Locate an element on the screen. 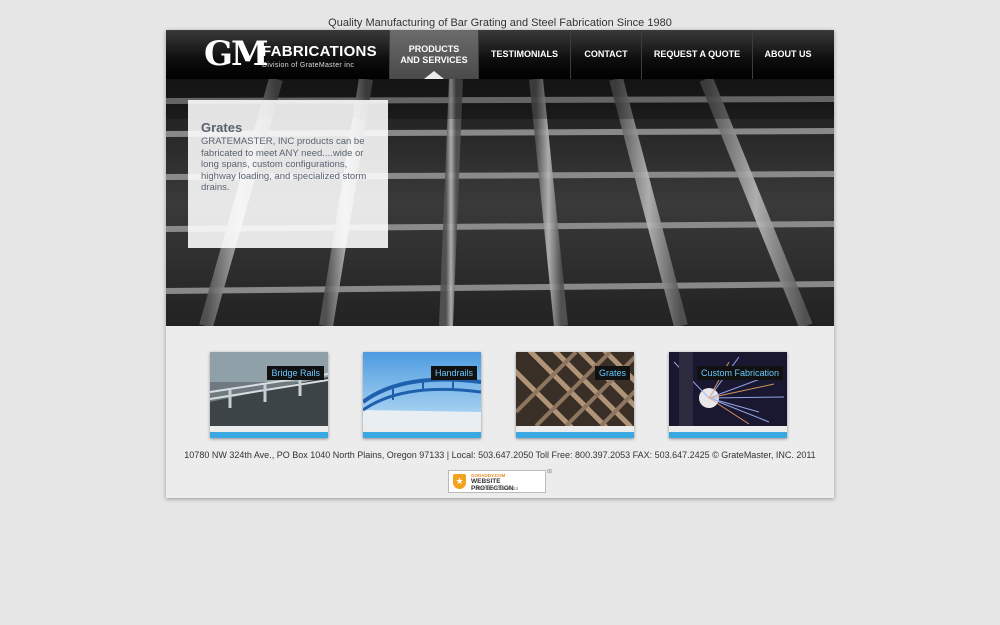 This screenshot has height=625, width=1000. thumb-grates: Grates is located at coordinates (575, 395).